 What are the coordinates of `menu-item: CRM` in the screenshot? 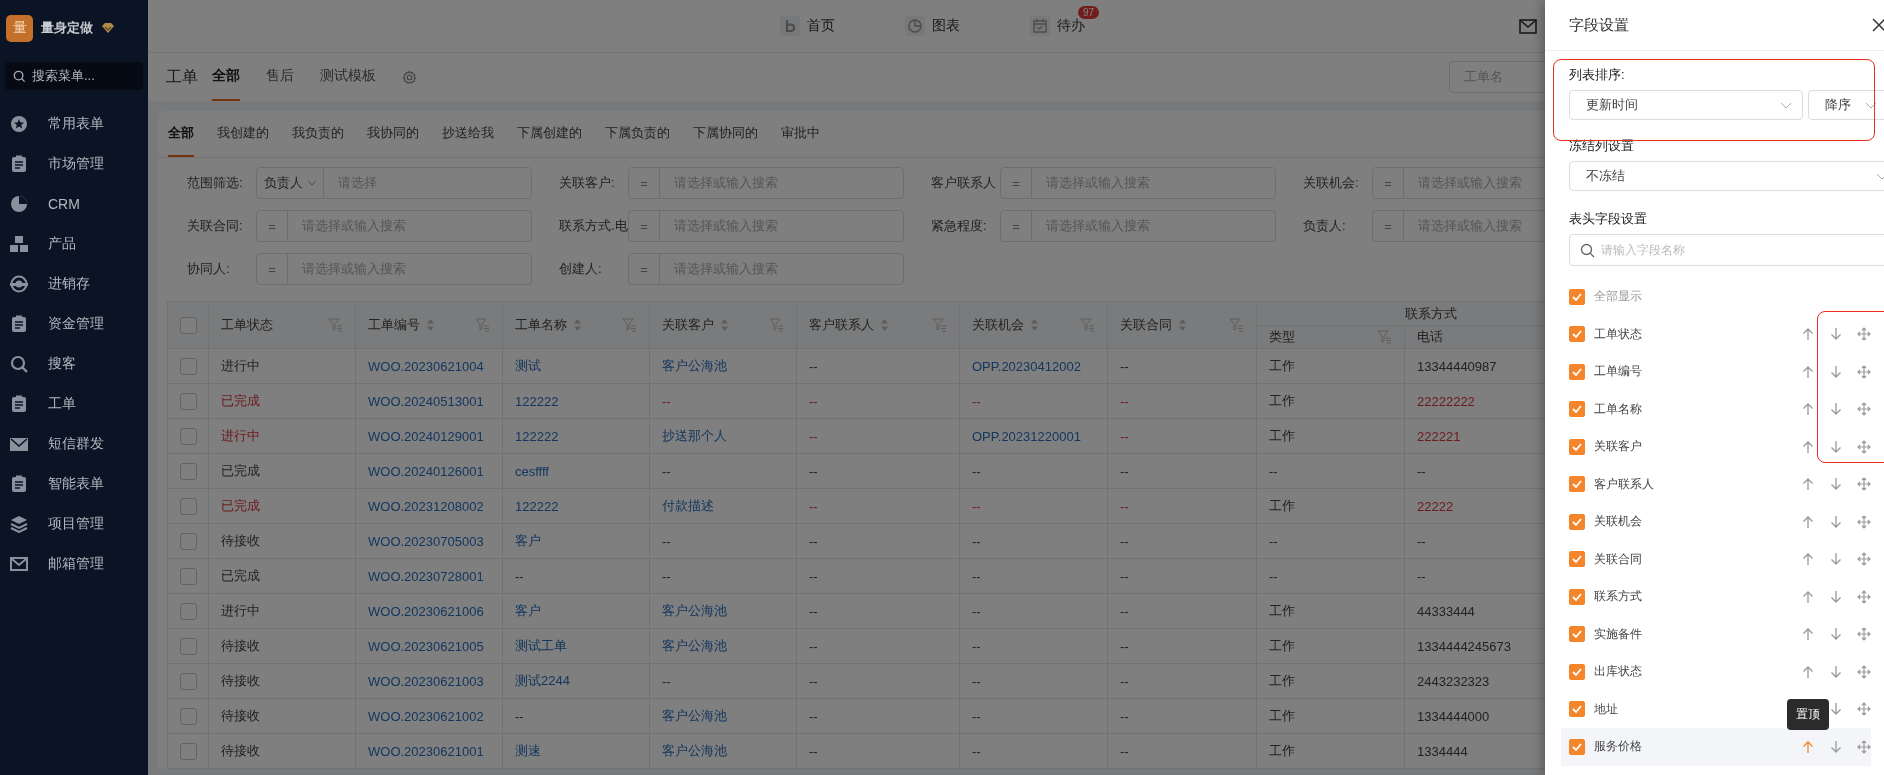 It's located at (74, 204).